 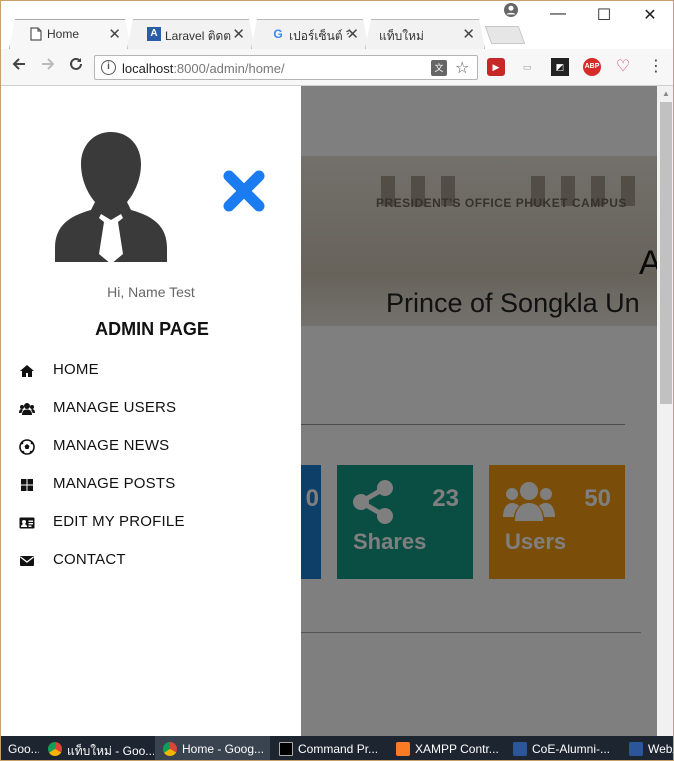 I want to click on reload-icon, so click(x=76, y=63).